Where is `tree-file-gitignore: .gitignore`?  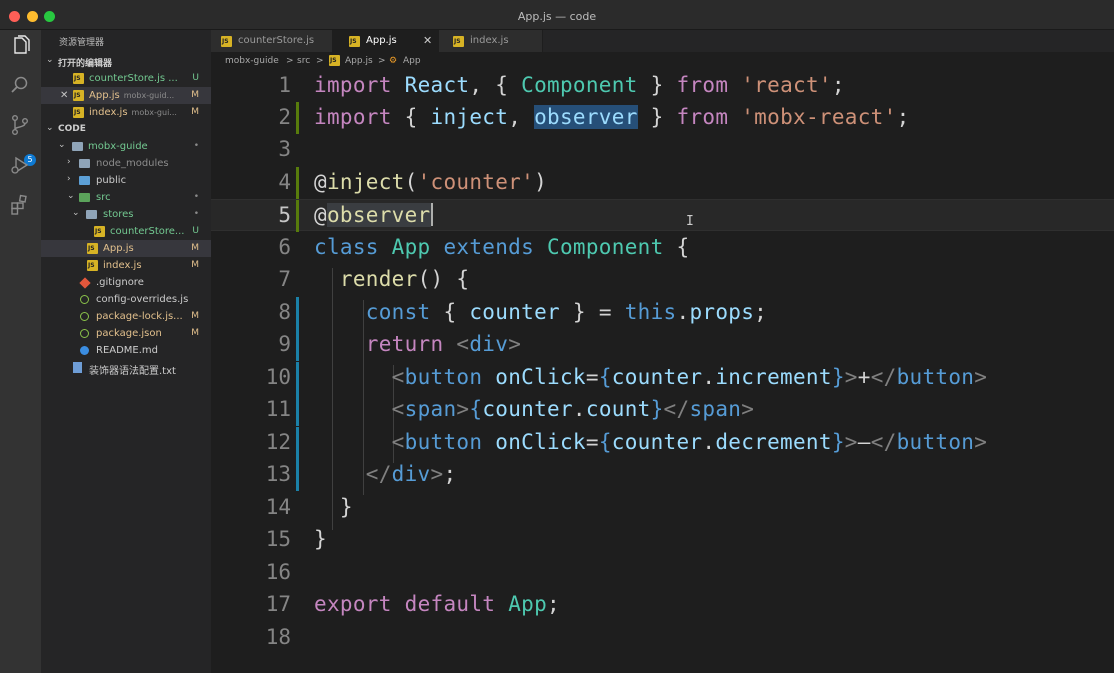
tree-file-gitignore: .gitignore is located at coordinates (126, 282).